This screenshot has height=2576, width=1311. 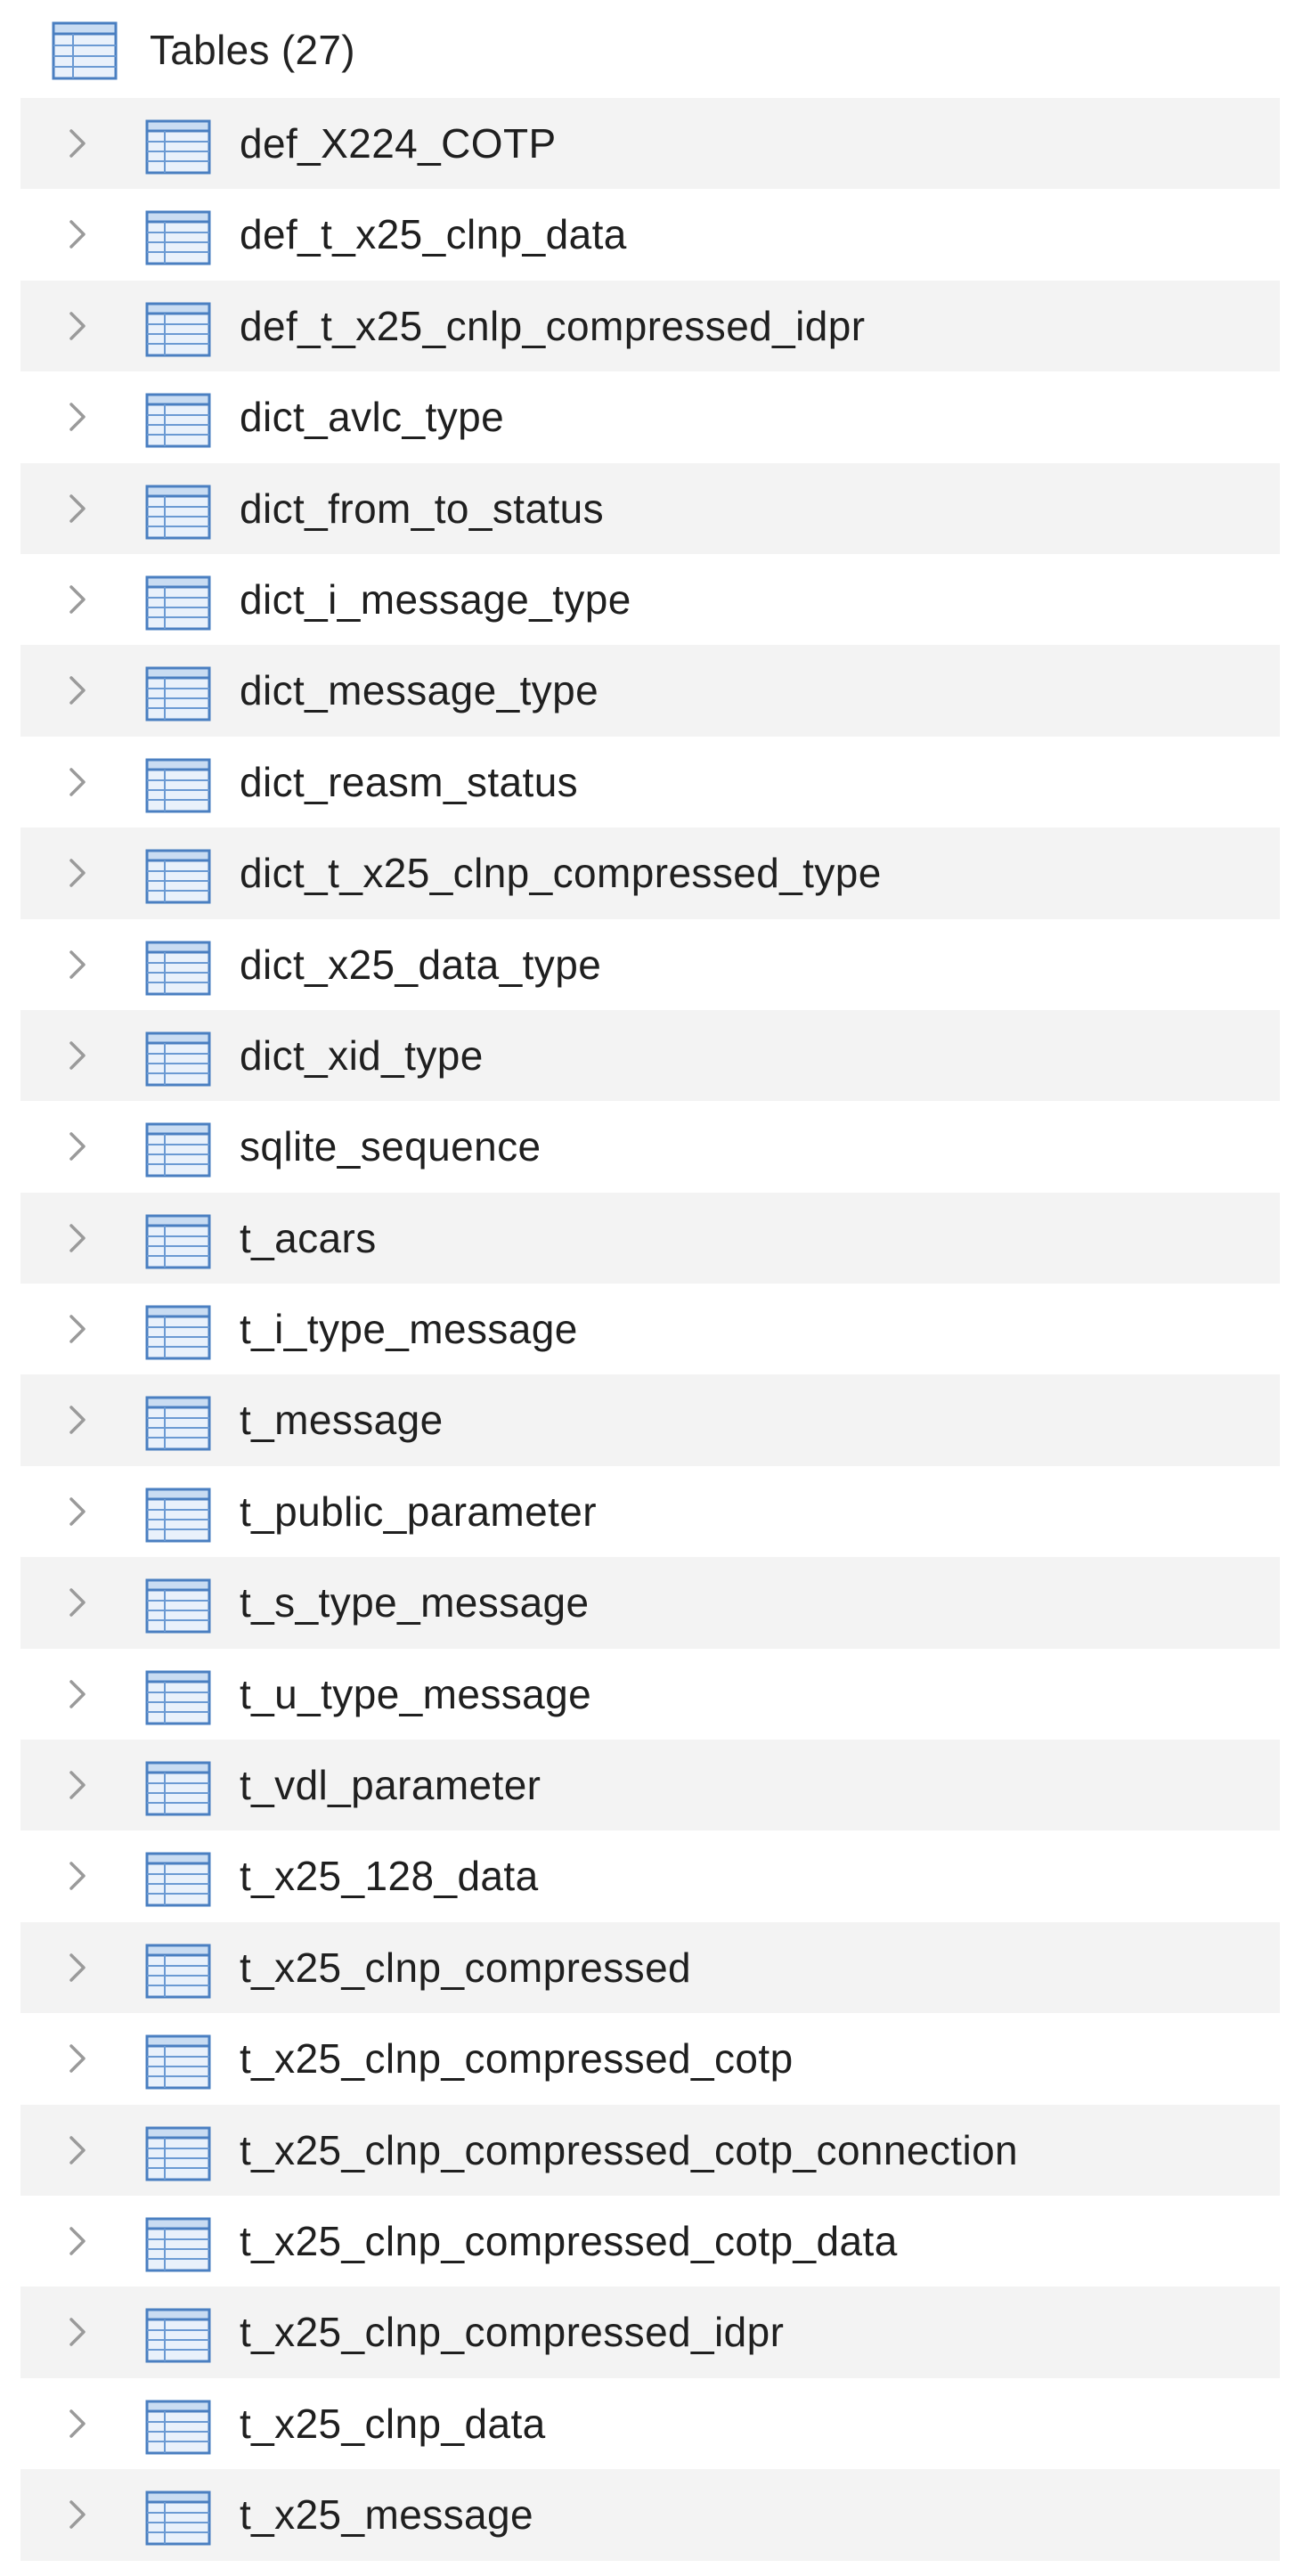 What do you see at coordinates (409, 1330) in the screenshot?
I see `table-name: t_i_type_message` at bounding box center [409, 1330].